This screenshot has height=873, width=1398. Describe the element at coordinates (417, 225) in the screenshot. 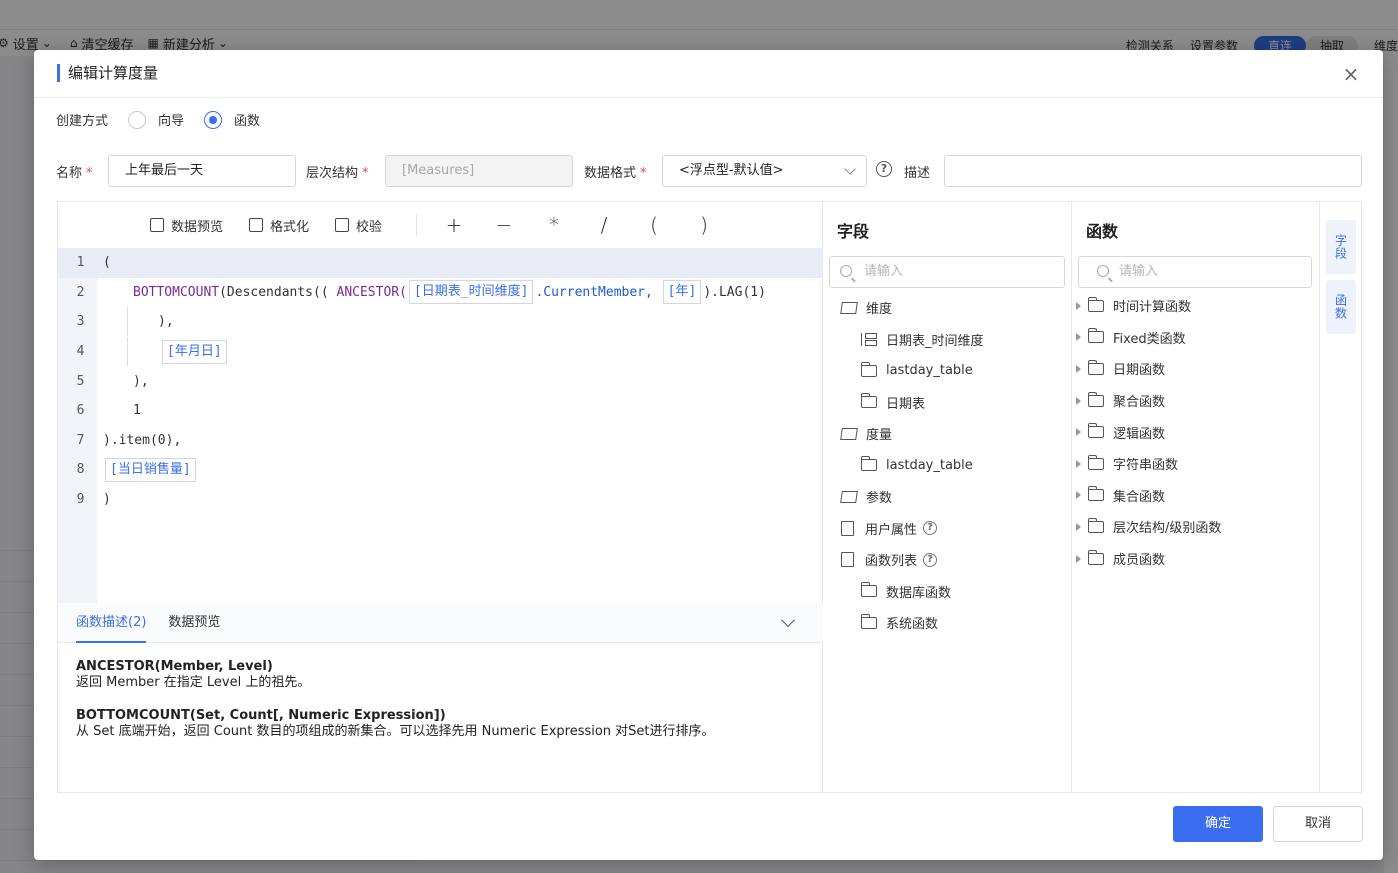

I see `toolbar-divider` at that location.